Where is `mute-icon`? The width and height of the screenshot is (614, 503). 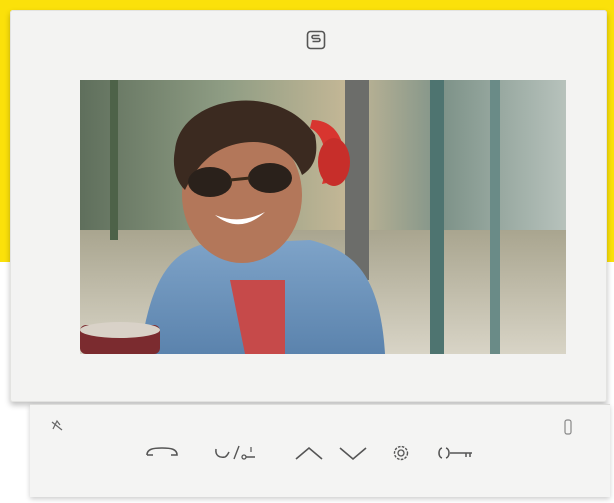
mute-icon is located at coordinates (57, 426).